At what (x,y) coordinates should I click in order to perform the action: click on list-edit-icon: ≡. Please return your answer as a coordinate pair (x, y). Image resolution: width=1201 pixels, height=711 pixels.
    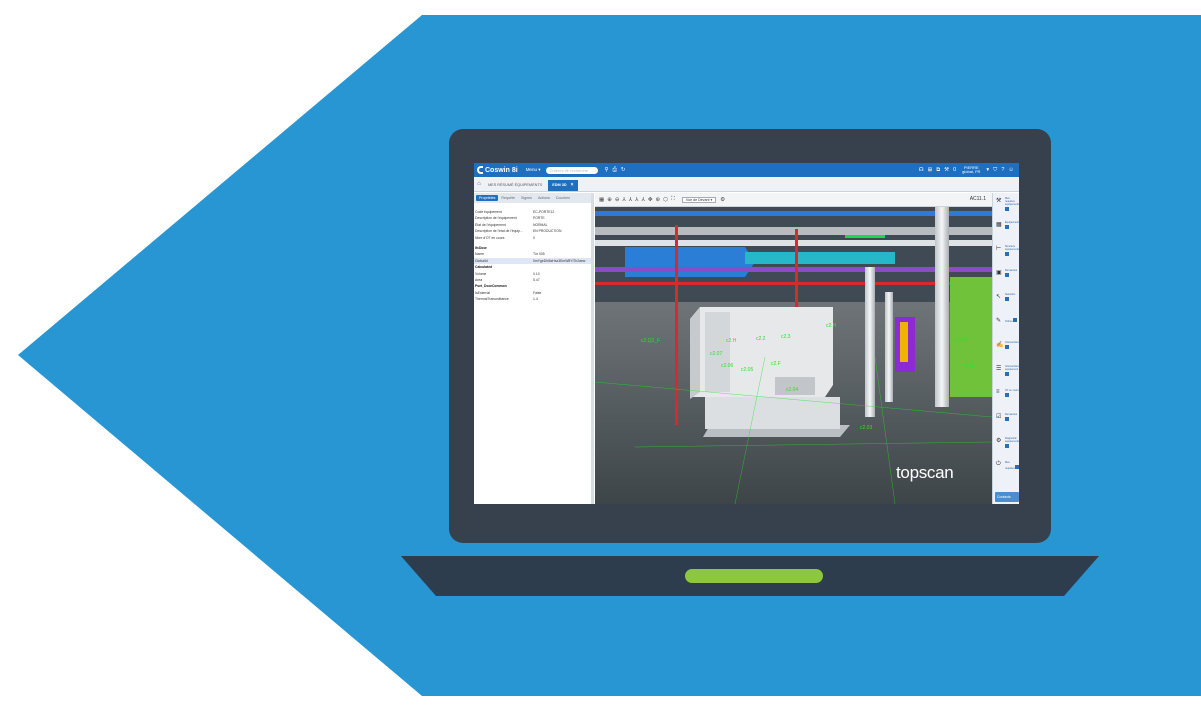
    Looking at the image, I should click on (998, 392).